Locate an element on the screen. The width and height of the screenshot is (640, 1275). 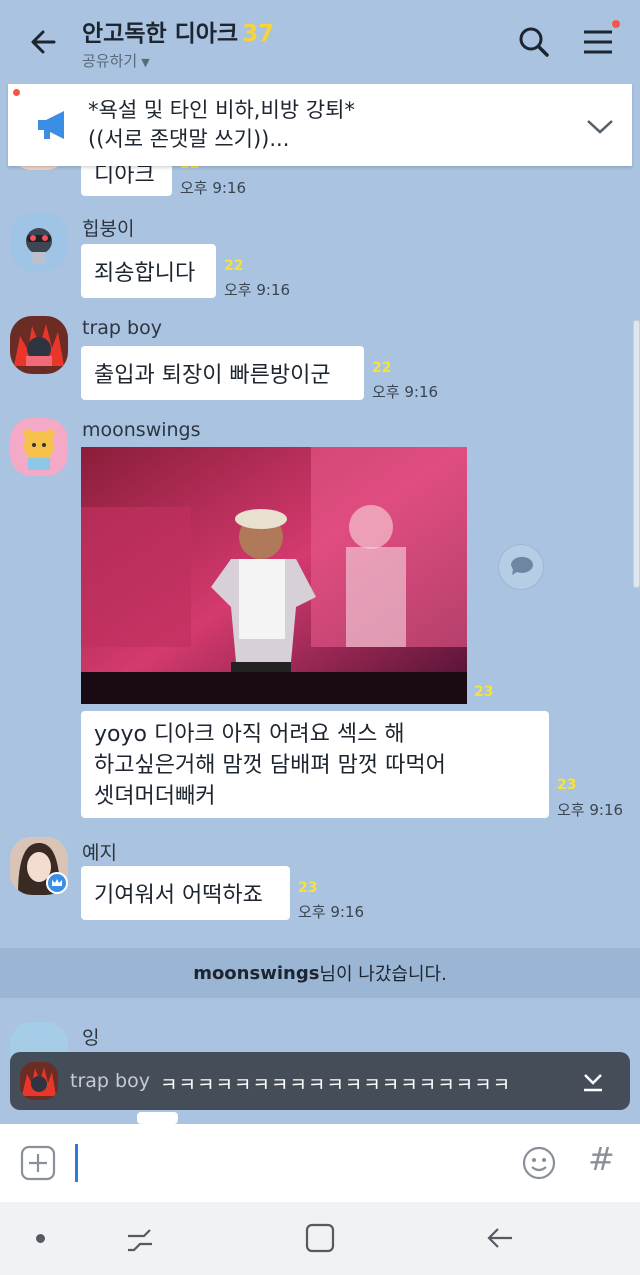
member-count: 37 is located at coordinates (258, 34).